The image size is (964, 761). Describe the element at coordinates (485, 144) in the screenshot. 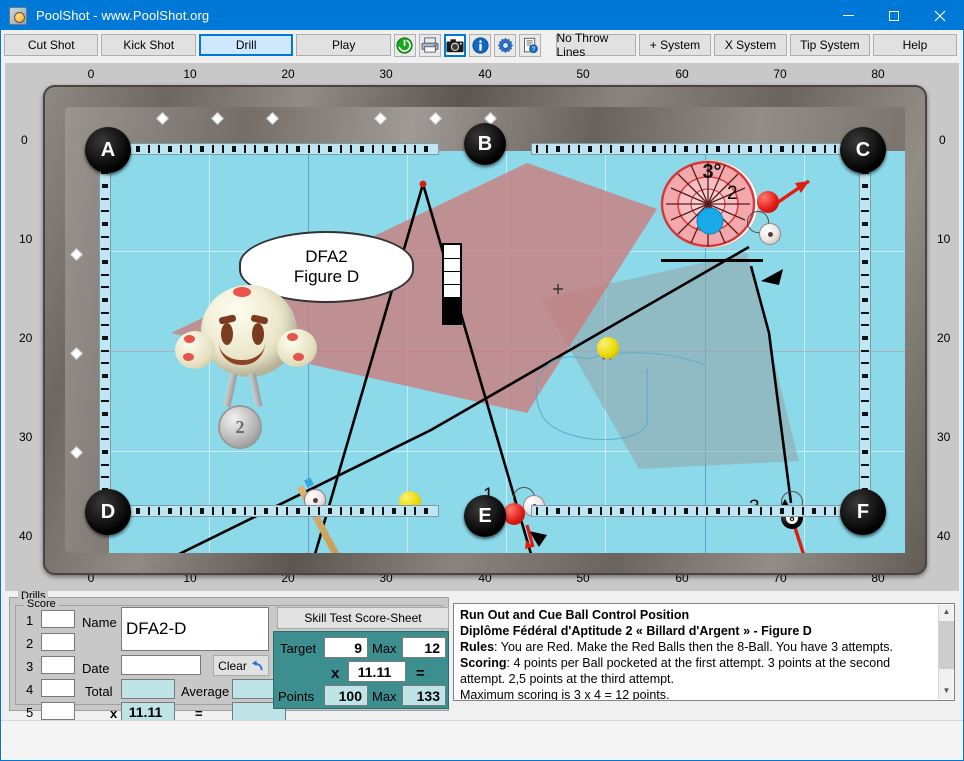

I see `pocket-b: B` at that location.